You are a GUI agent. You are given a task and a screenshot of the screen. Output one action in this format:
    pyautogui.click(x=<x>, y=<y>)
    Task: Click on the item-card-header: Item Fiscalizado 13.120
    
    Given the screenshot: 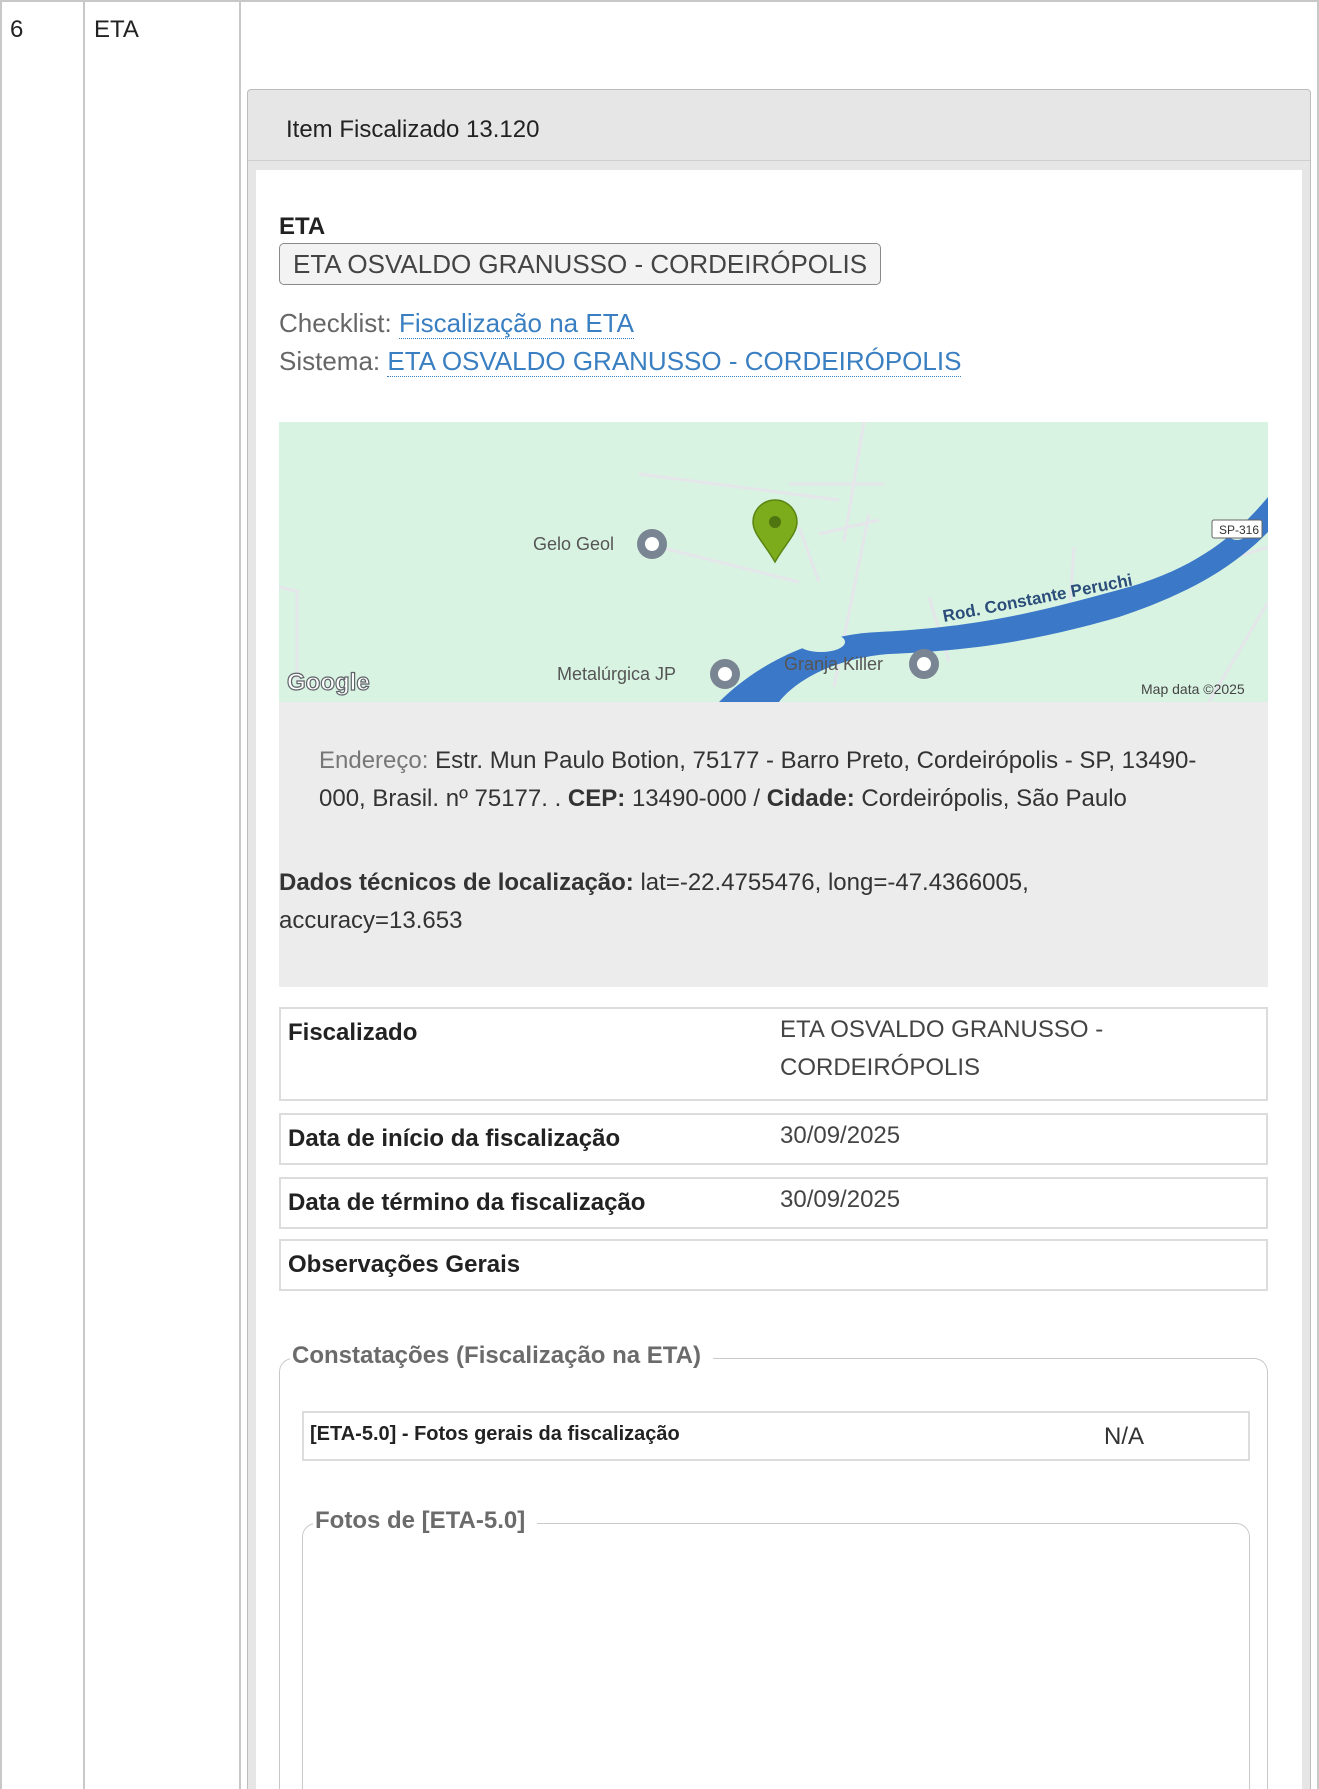 What is the action you would take?
    pyautogui.click(x=779, y=125)
    